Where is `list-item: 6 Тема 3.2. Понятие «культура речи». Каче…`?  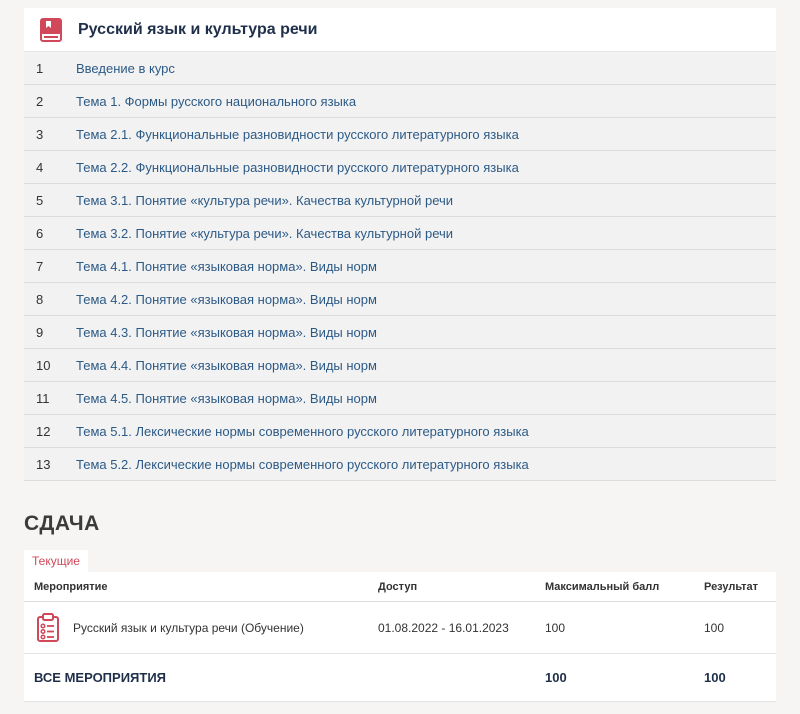
list-item: 6 Тема 3.2. Понятие «культура речи». Каче… is located at coordinates (400, 233).